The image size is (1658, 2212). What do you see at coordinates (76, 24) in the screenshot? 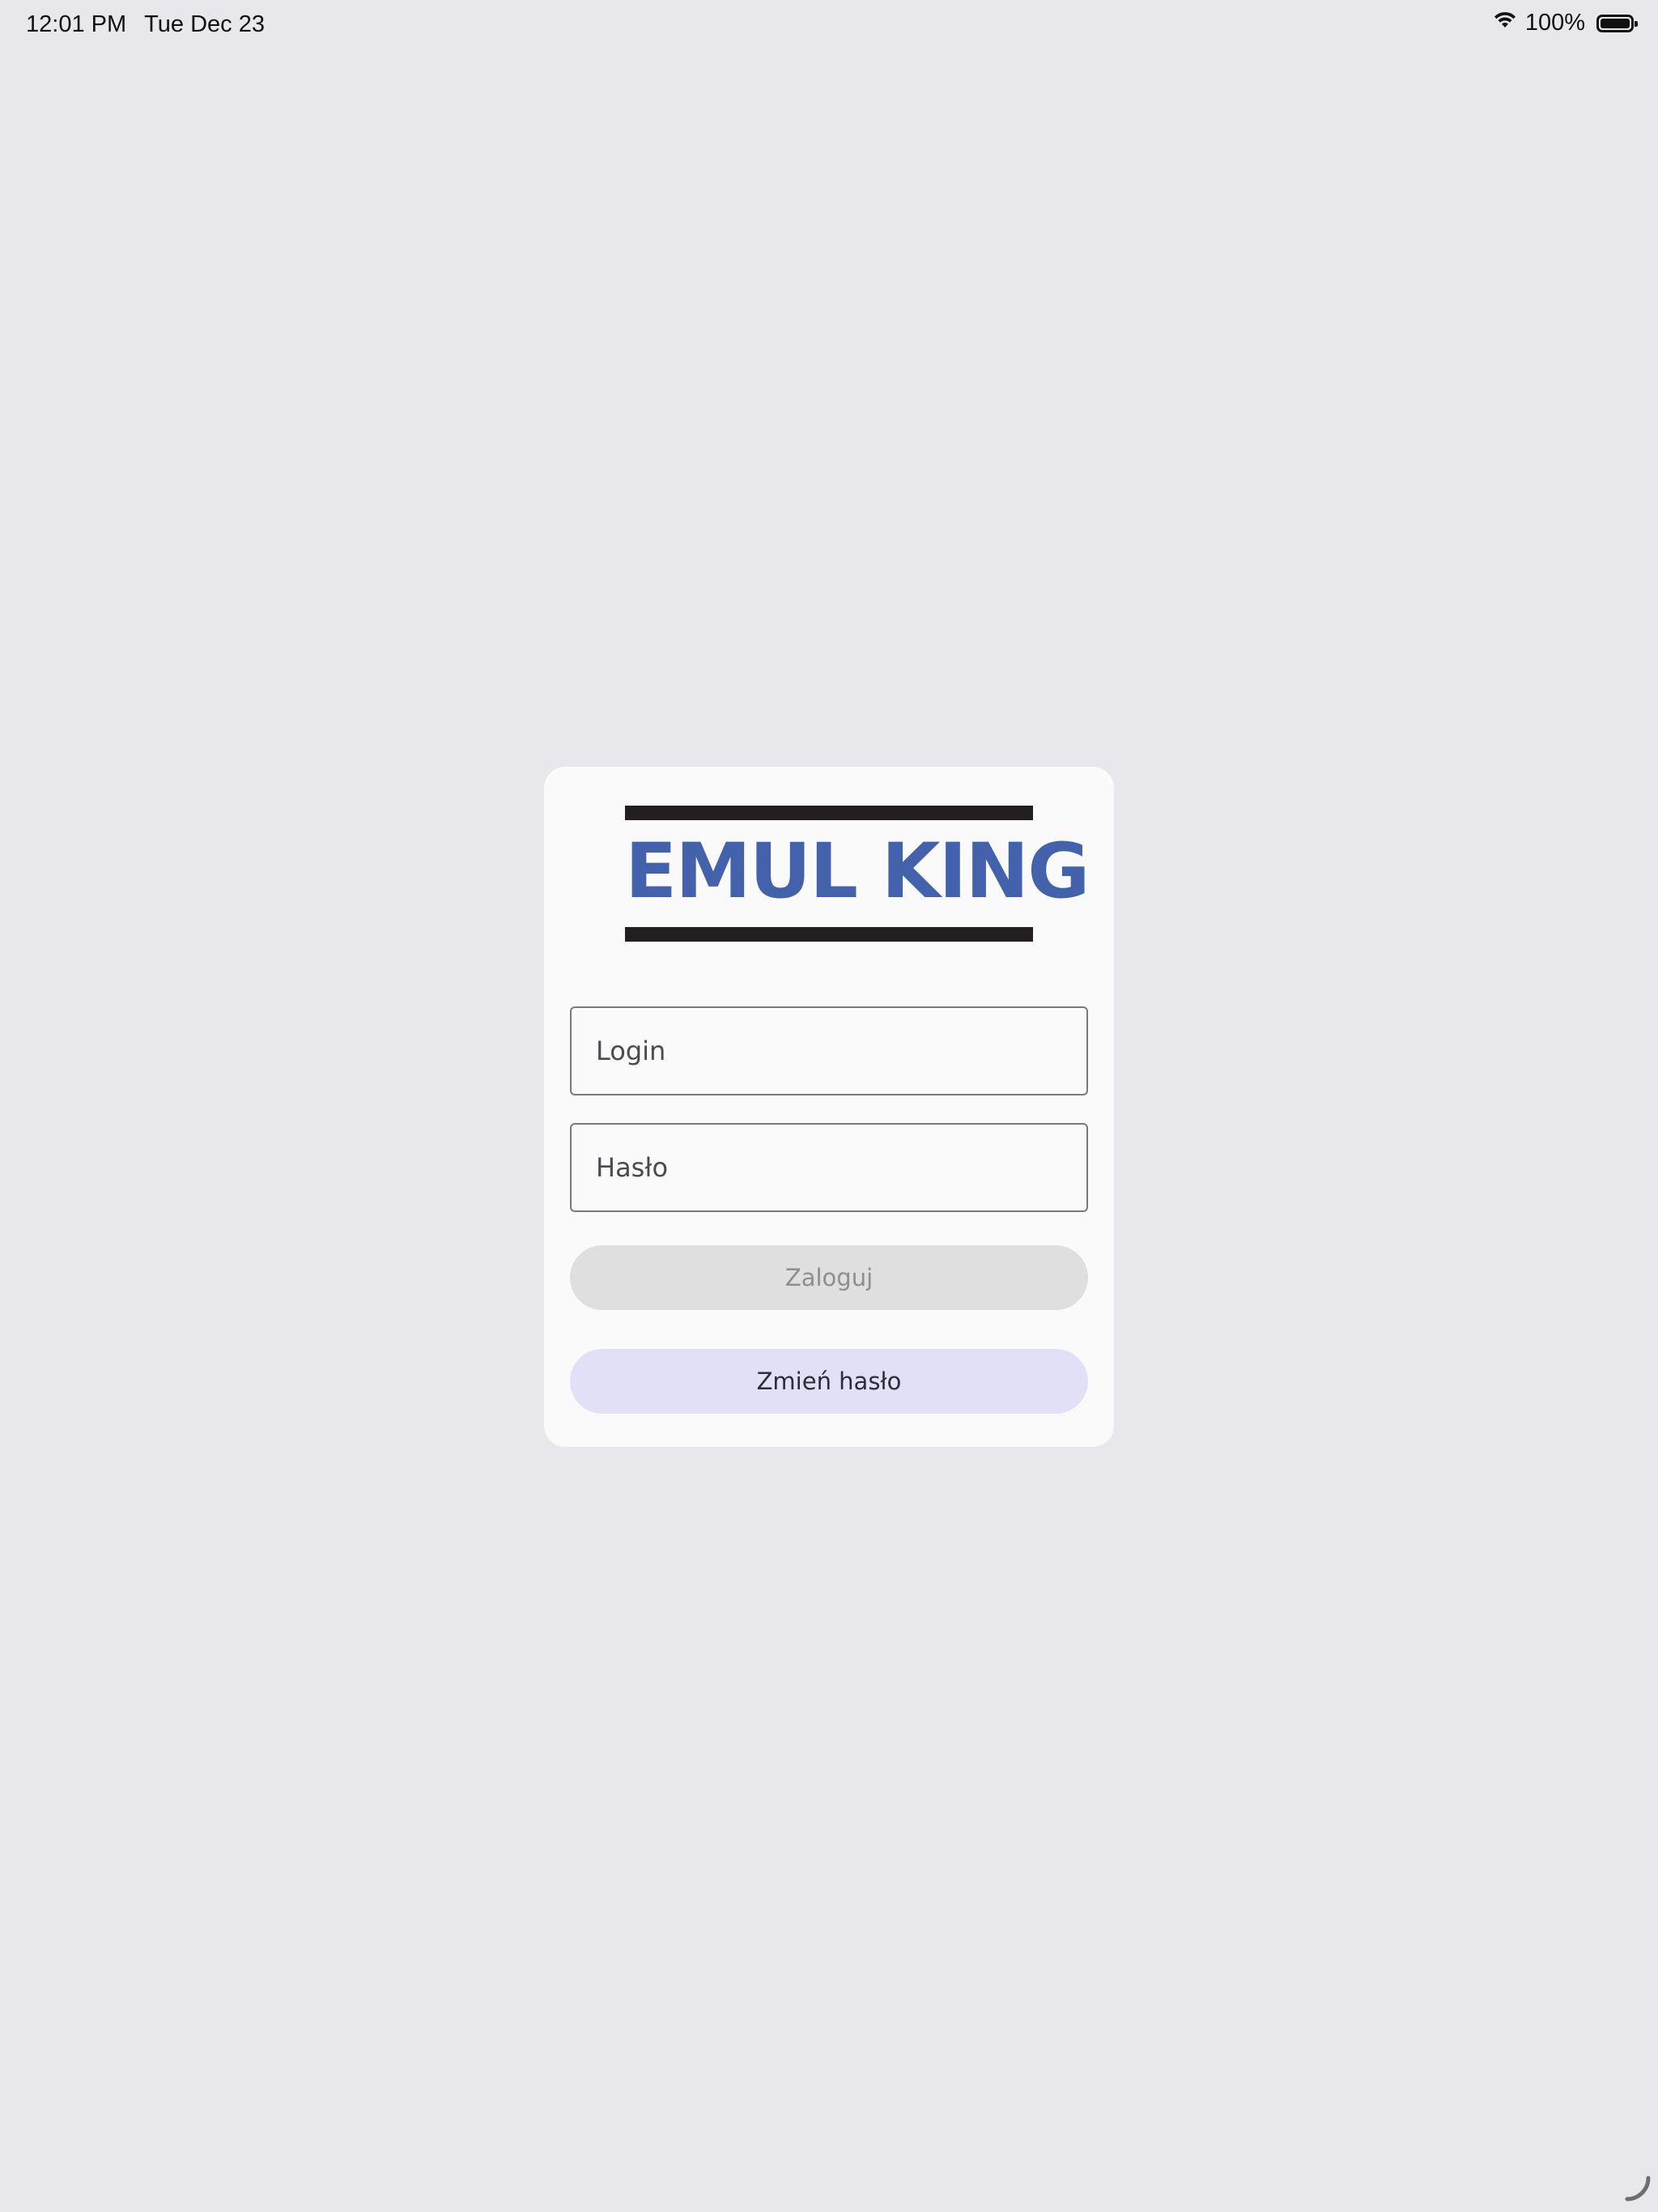
I see `status-time: 12:01 PM` at bounding box center [76, 24].